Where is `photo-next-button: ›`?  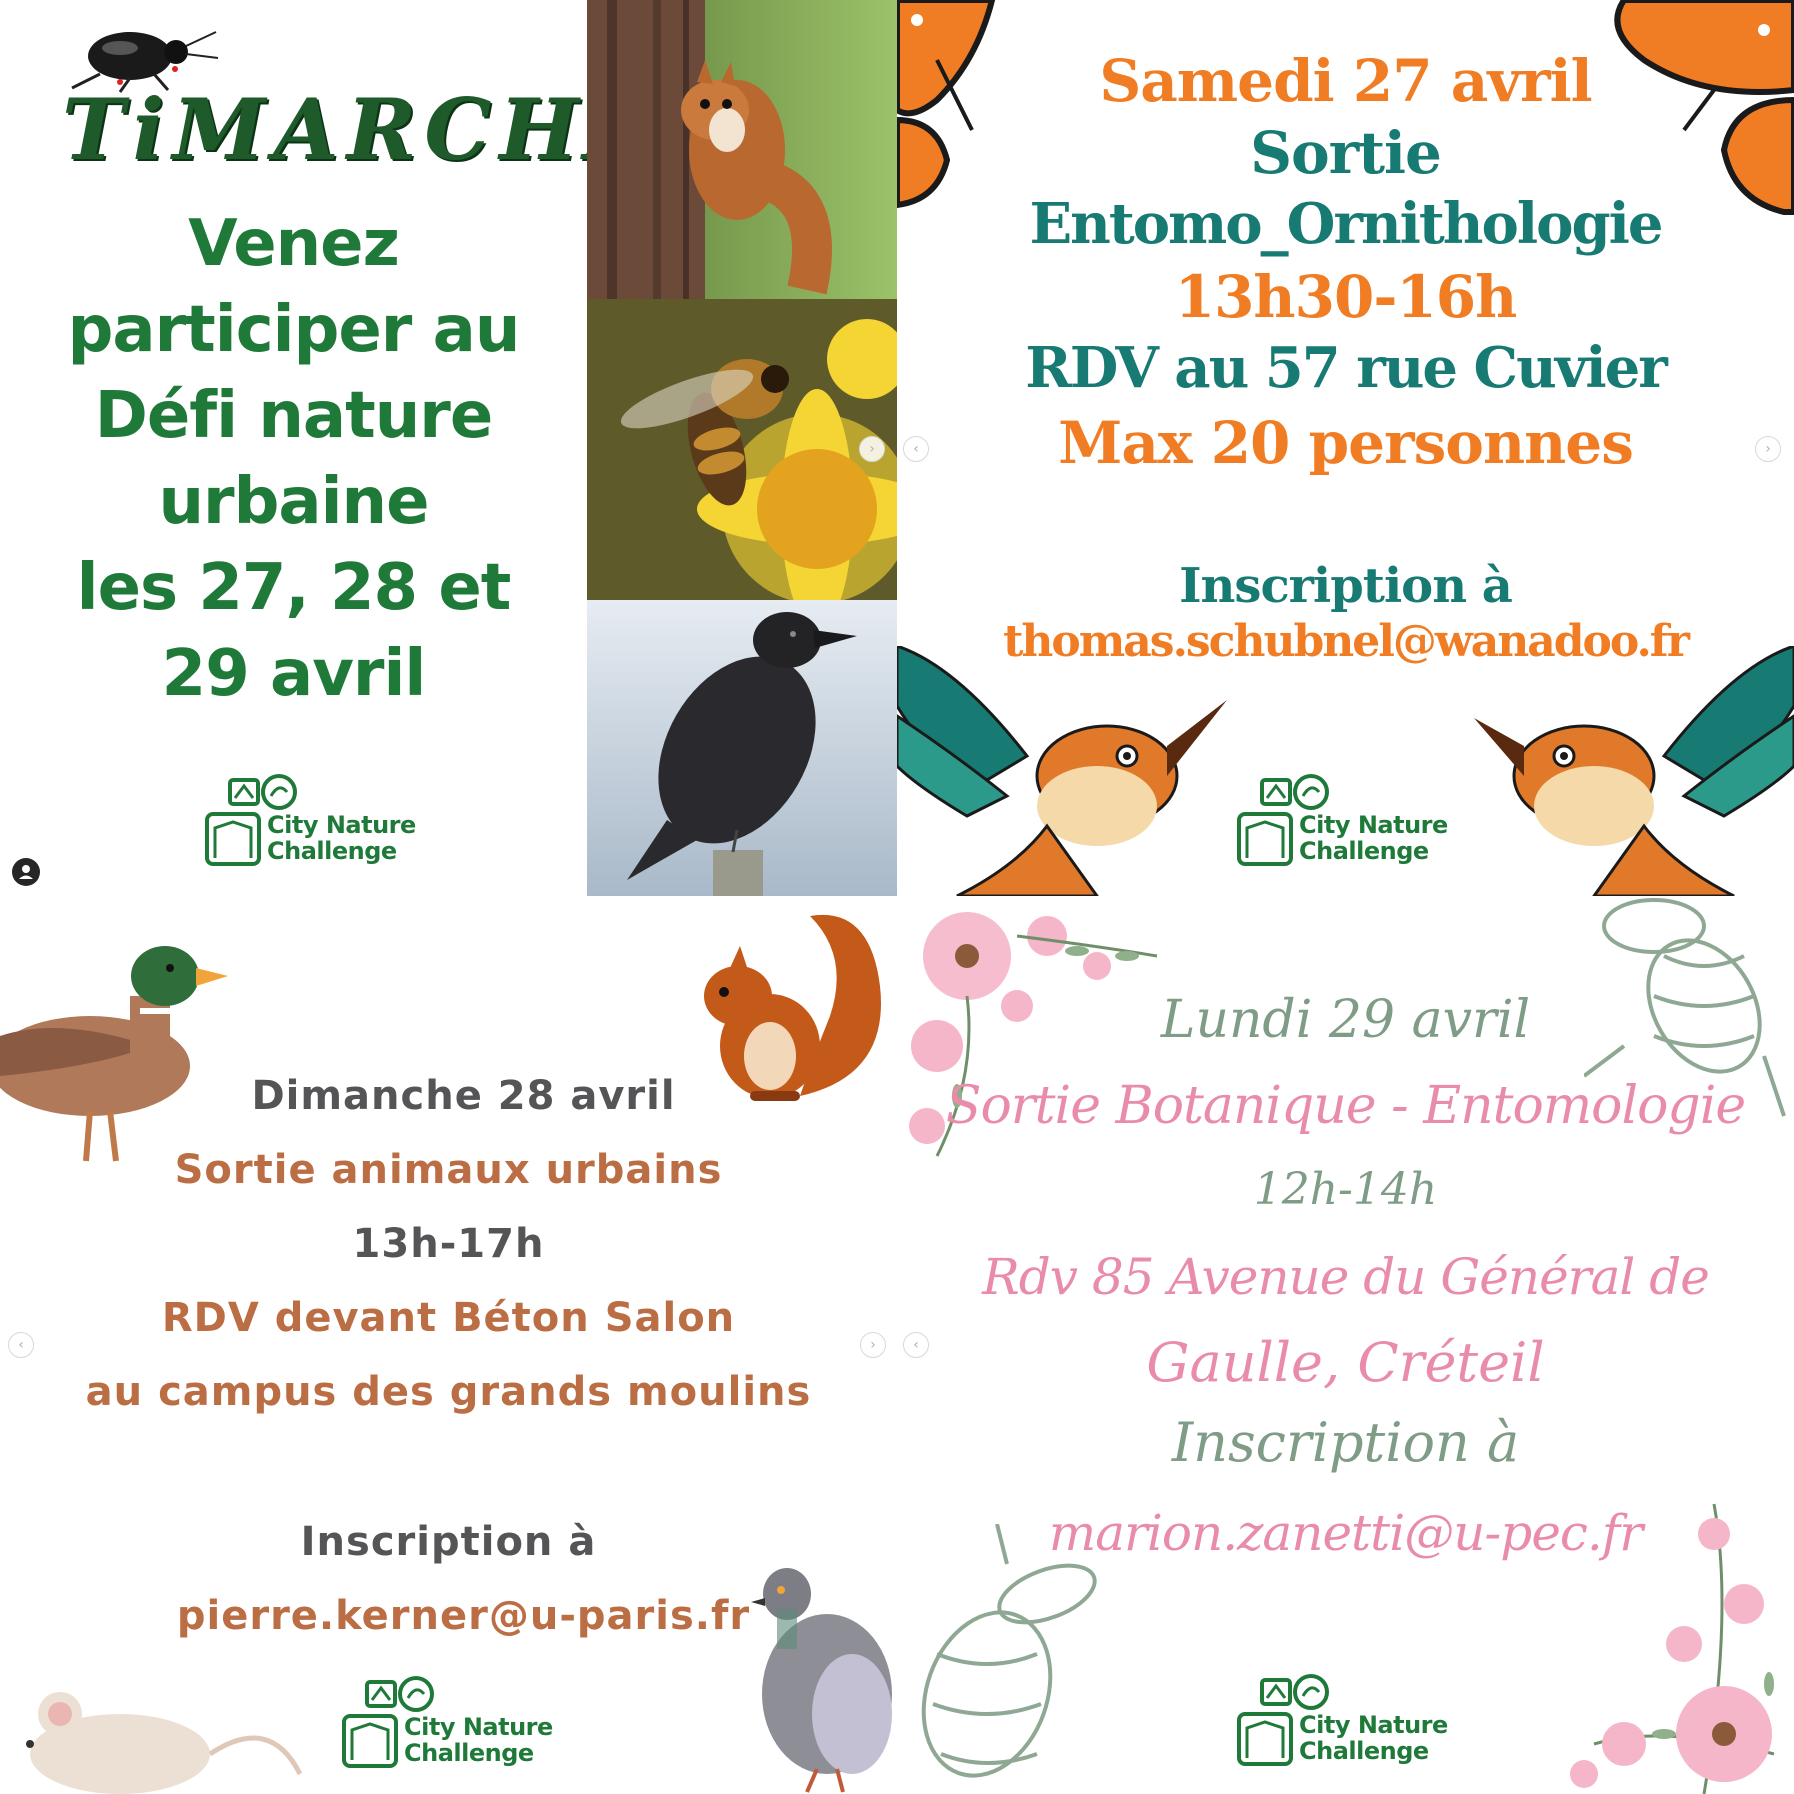
photo-next-button: › is located at coordinates (872, 449).